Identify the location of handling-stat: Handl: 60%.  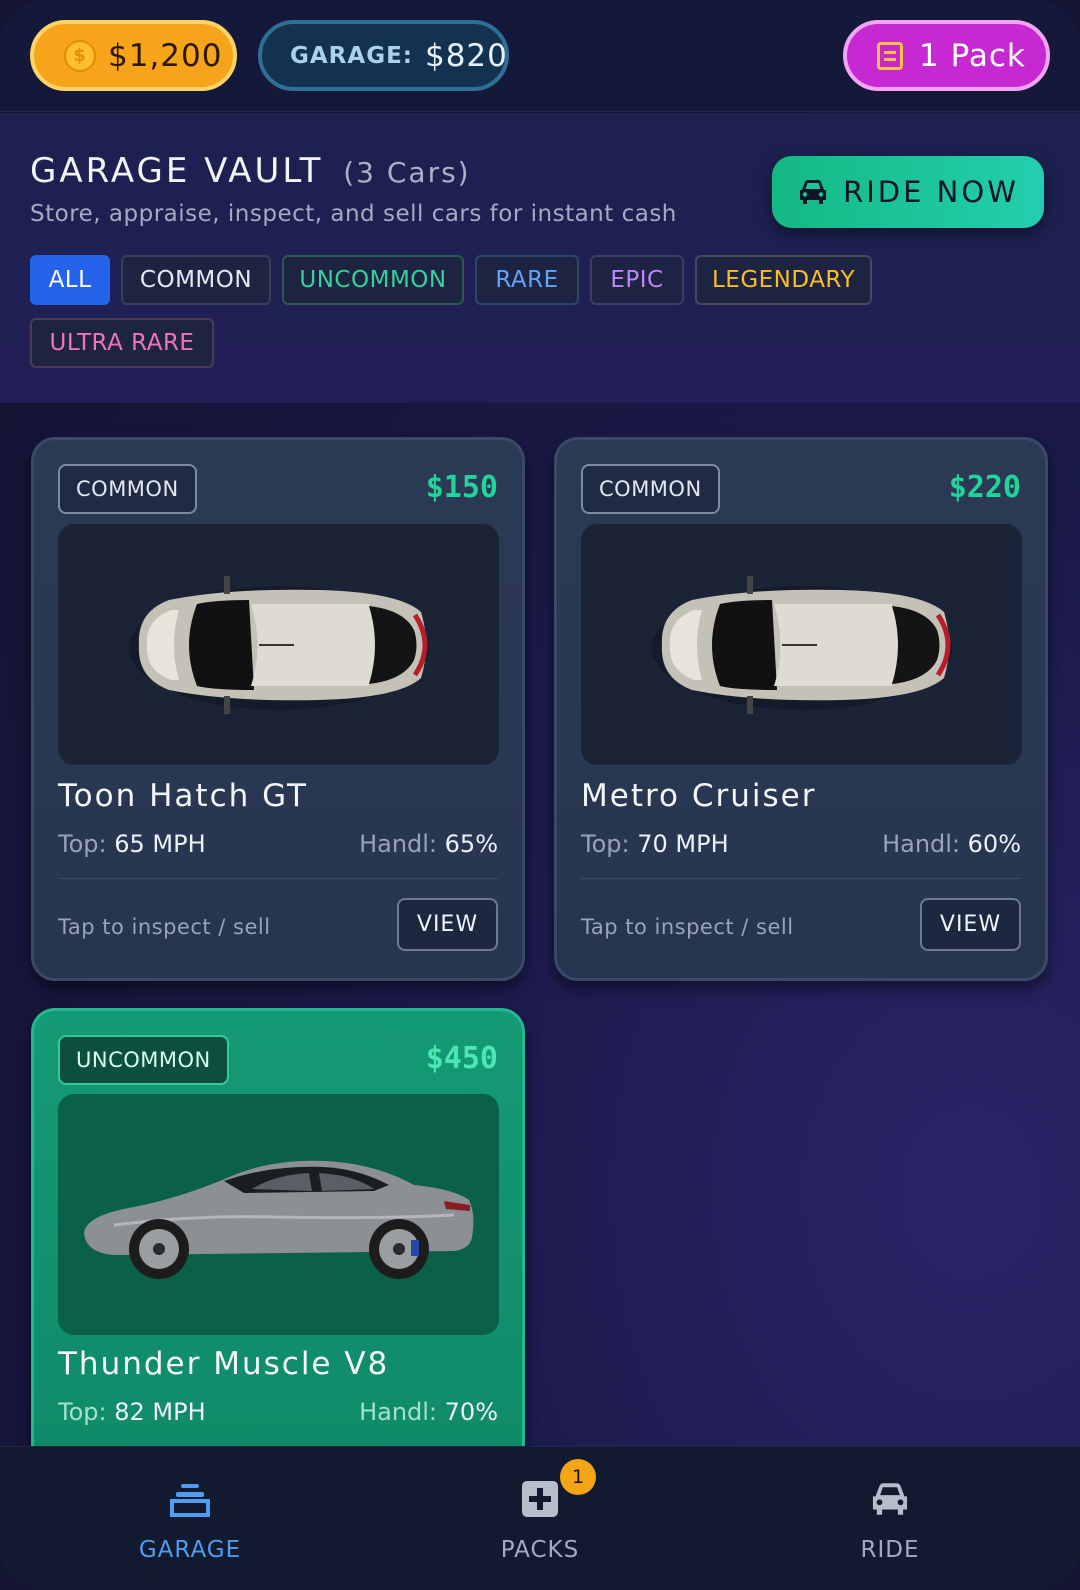
(951, 844).